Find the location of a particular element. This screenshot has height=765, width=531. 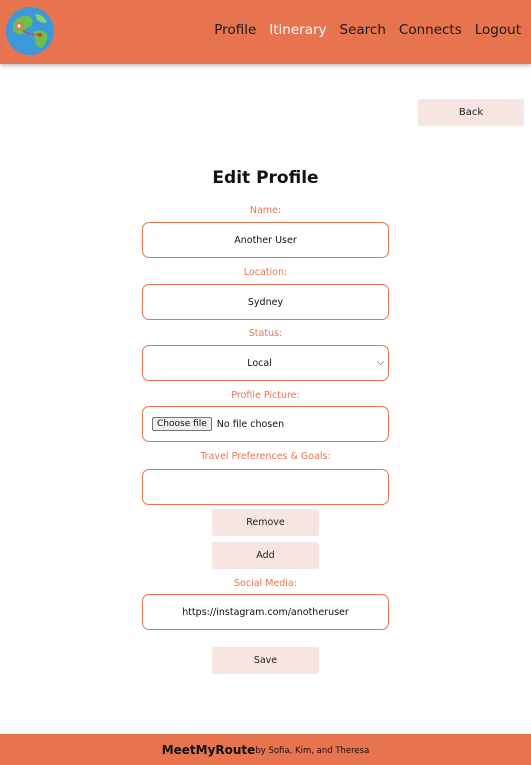

status-select: Local ⌵ is located at coordinates (265, 363).